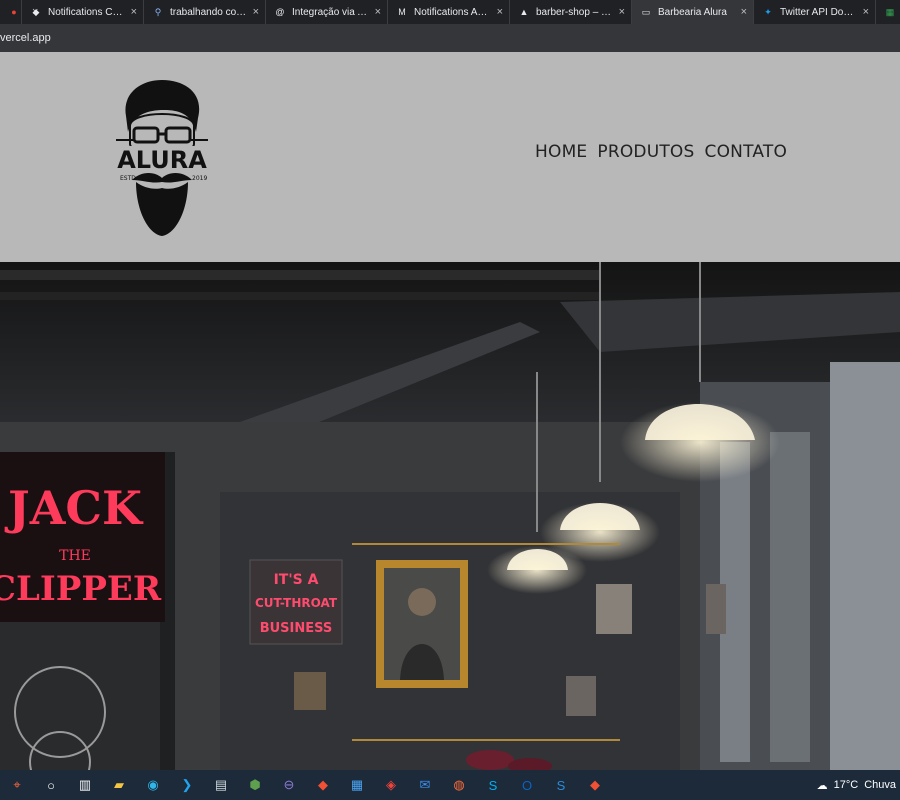 This screenshot has width=900, height=800. I want to click on weather-condition: Chuva, so click(880, 785).